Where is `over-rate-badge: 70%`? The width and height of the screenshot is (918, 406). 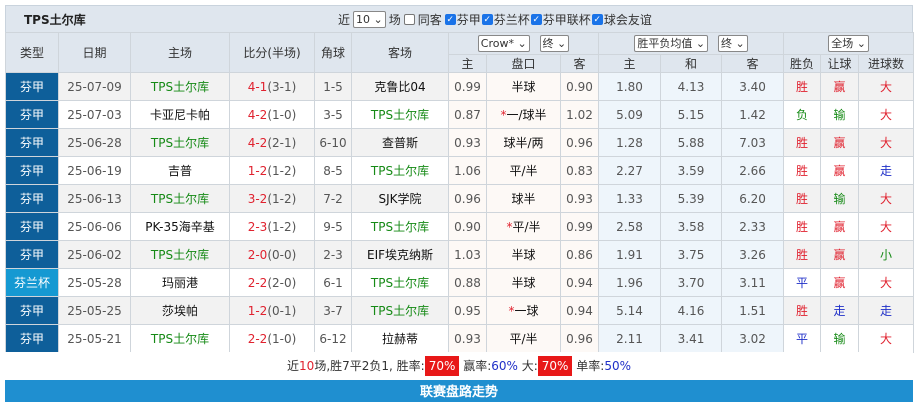 over-rate-badge: 70% is located at coordinates (555, 366).